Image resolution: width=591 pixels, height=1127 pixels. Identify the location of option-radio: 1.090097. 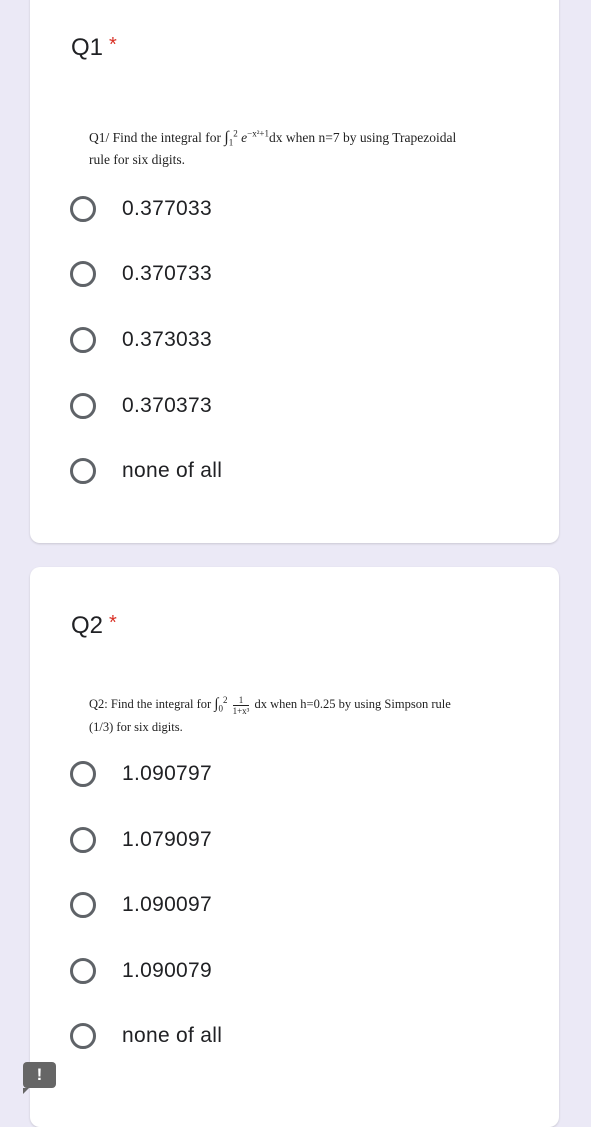
(270, 905).